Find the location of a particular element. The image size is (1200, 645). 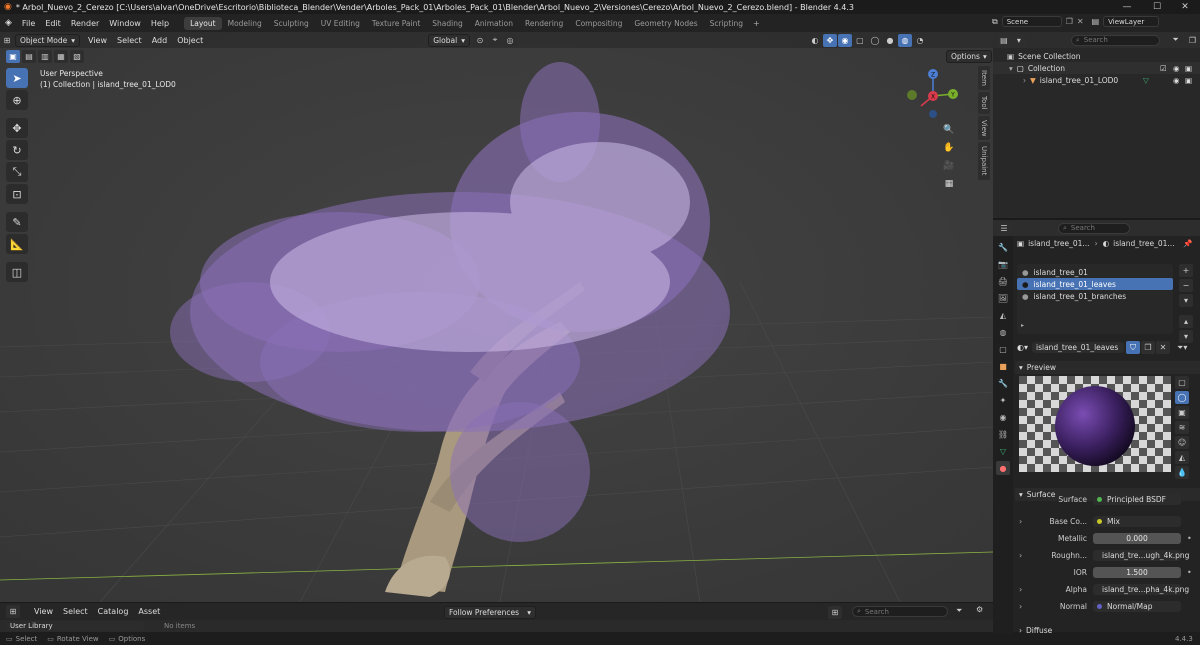

asset-menu-asset: Asset is located at coordinates (149, 611).